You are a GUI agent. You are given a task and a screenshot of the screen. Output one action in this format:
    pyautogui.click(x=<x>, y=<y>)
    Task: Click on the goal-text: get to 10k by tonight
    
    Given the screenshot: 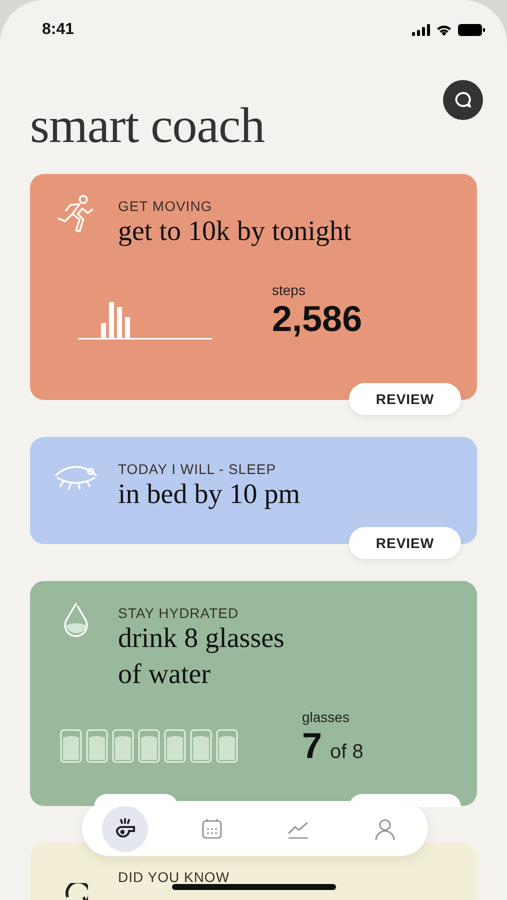 What is the action you would take?
    pyautogui.click(x=235, y=232)
    